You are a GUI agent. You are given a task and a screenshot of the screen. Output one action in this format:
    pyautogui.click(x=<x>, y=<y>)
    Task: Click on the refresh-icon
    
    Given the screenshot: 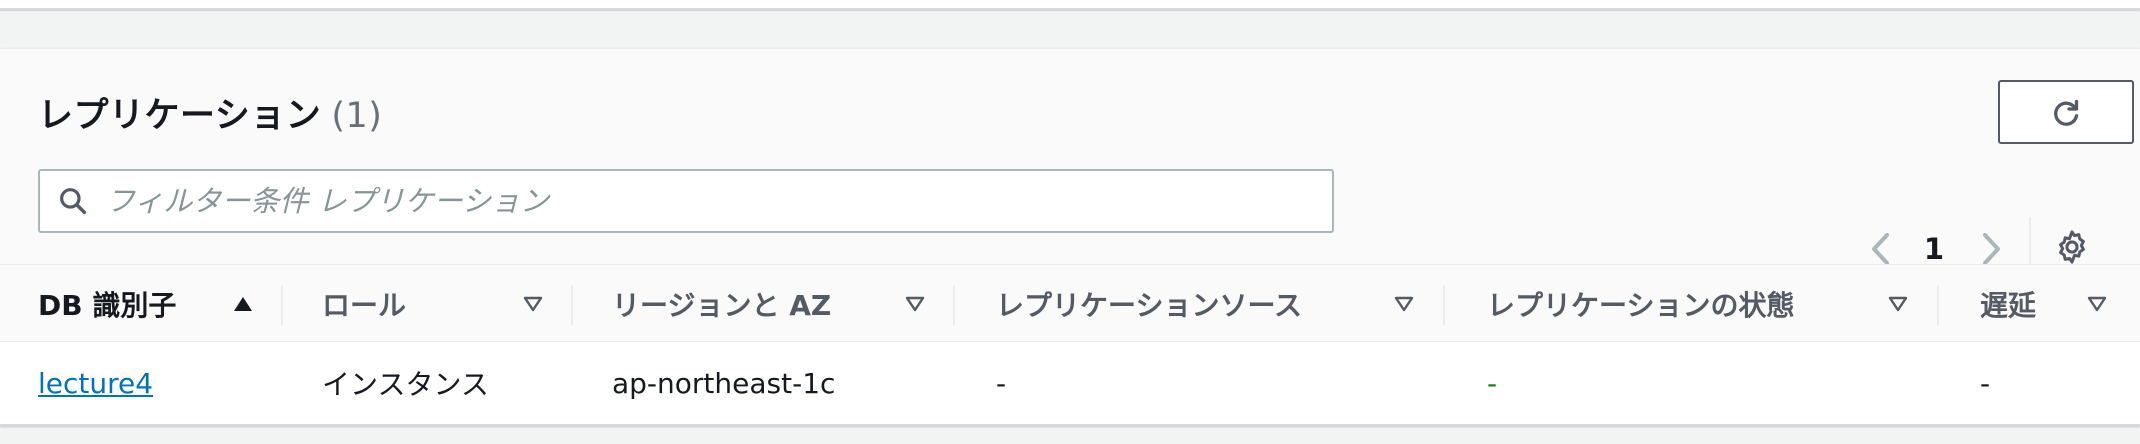 What is the action you would take?
    pyautogui.click(x=2066, y=112)
    